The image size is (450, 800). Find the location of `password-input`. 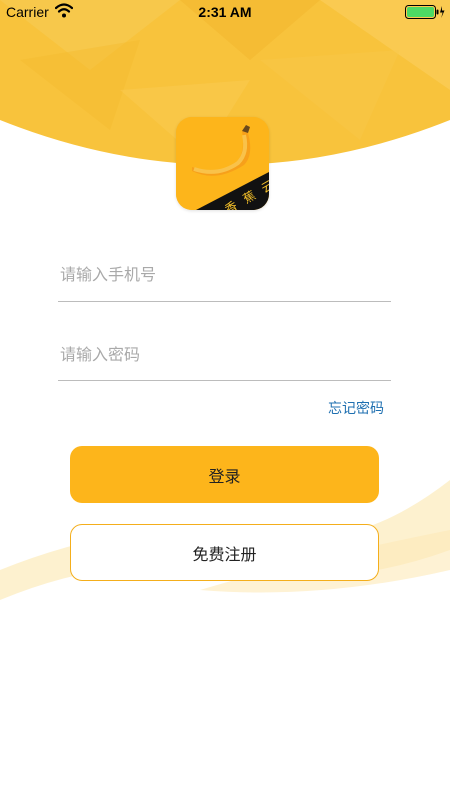

password-input is located at coordinates (226, 354).